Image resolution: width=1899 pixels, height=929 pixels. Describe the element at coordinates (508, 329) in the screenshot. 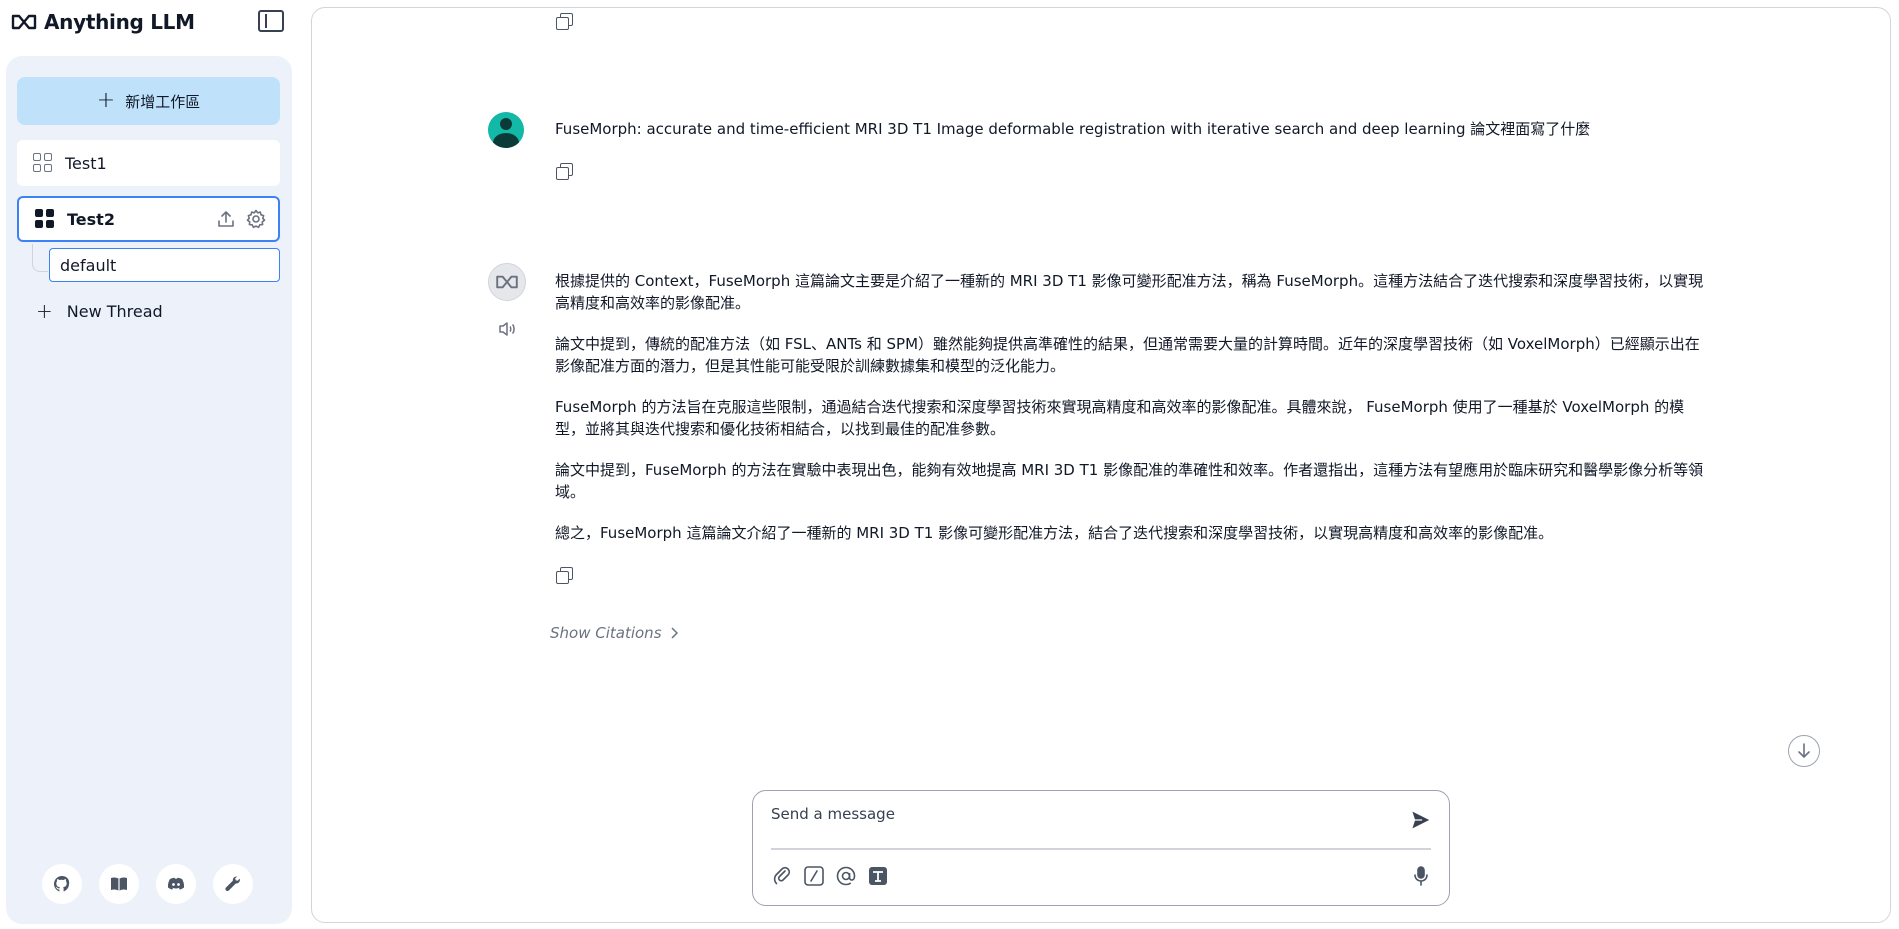

I see `speaker-icon` at that location.